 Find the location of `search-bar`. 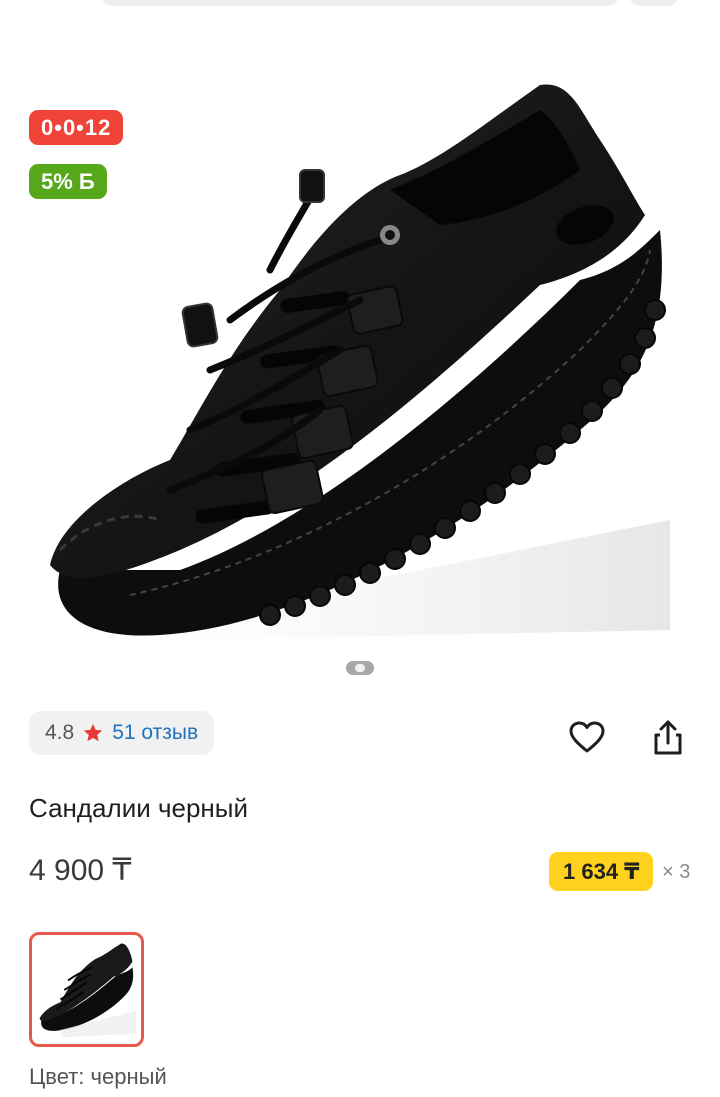

search-bar is located at coordinates (360, 3).